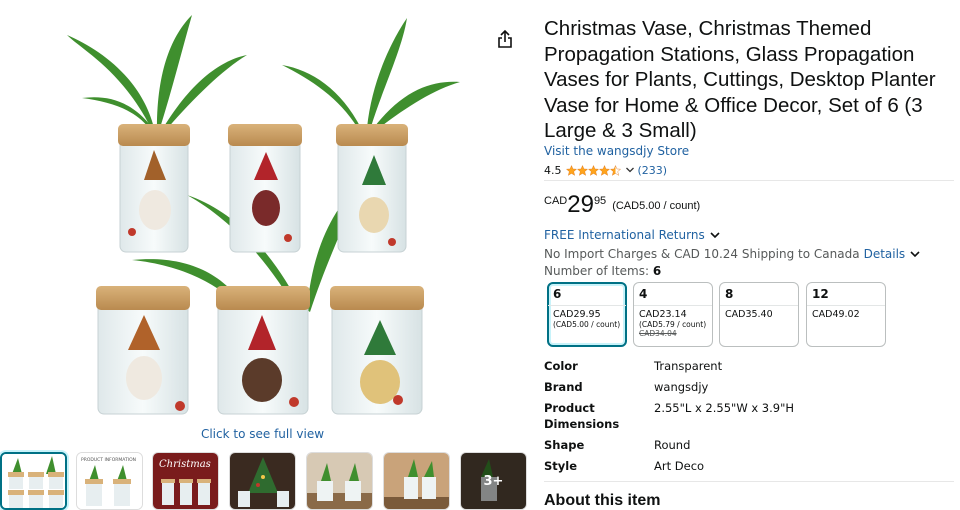 The image size is (960, 510). I want to click on returns-link: FREE International Returns, so click(632, 235).